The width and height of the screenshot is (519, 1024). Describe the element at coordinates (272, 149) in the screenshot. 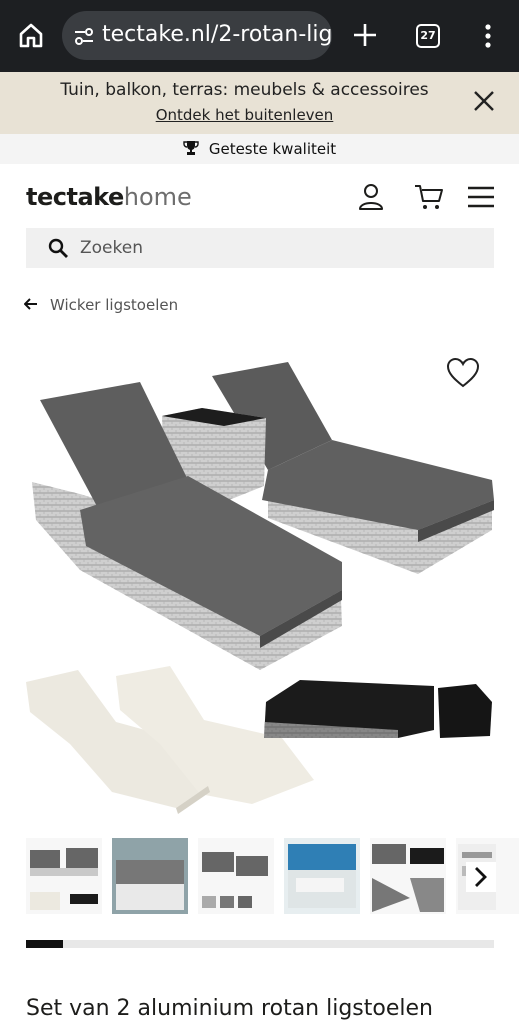

I see `quality-label: Geteste kwaliteit` at that location.